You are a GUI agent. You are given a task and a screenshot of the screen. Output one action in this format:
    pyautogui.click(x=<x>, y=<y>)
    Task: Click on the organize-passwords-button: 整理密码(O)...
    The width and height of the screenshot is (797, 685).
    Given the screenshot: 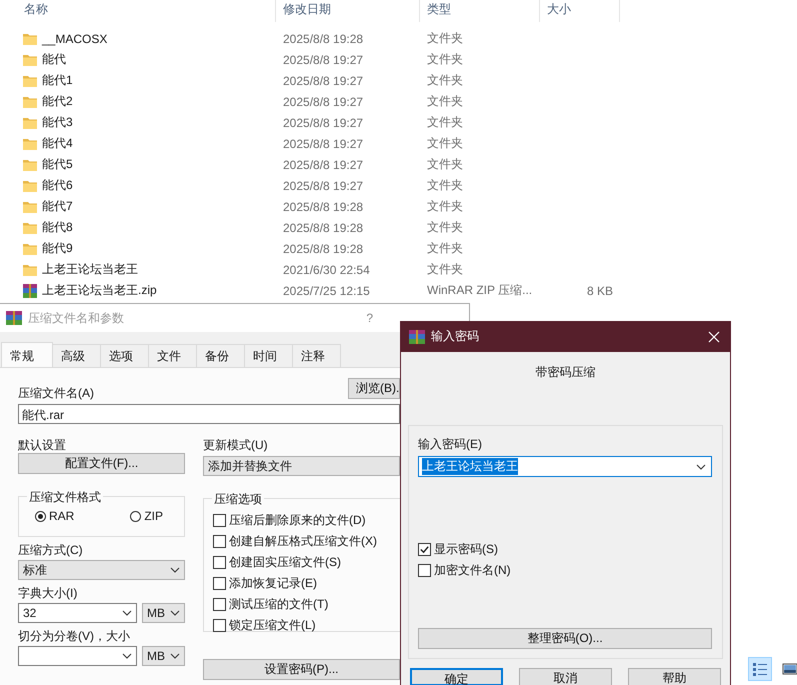 What is the action you would take?
    pyautogui.click(x=565, y=638)
    